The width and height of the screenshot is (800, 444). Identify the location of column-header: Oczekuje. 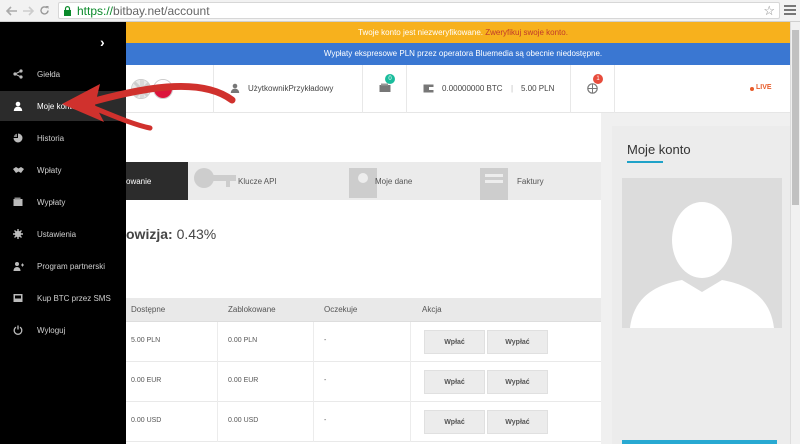
(341, 309).